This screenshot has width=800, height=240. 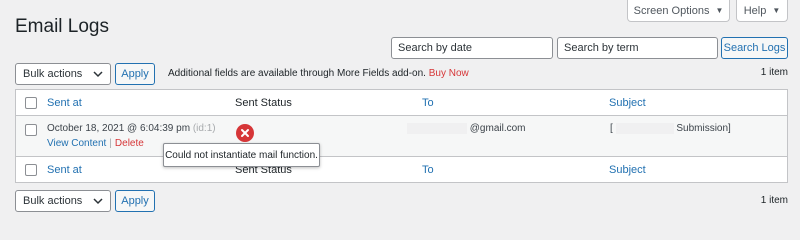 I want to click on row-actions: View Content | Delete, so click(x=95, y=143).